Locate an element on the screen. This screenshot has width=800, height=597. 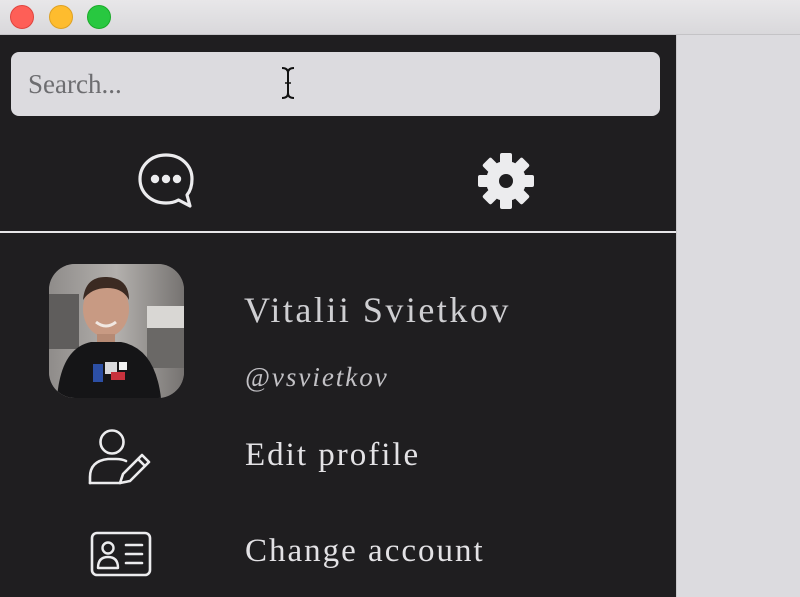
chat-bubble-ellipsis-icon is located at coordinates (166, 180).